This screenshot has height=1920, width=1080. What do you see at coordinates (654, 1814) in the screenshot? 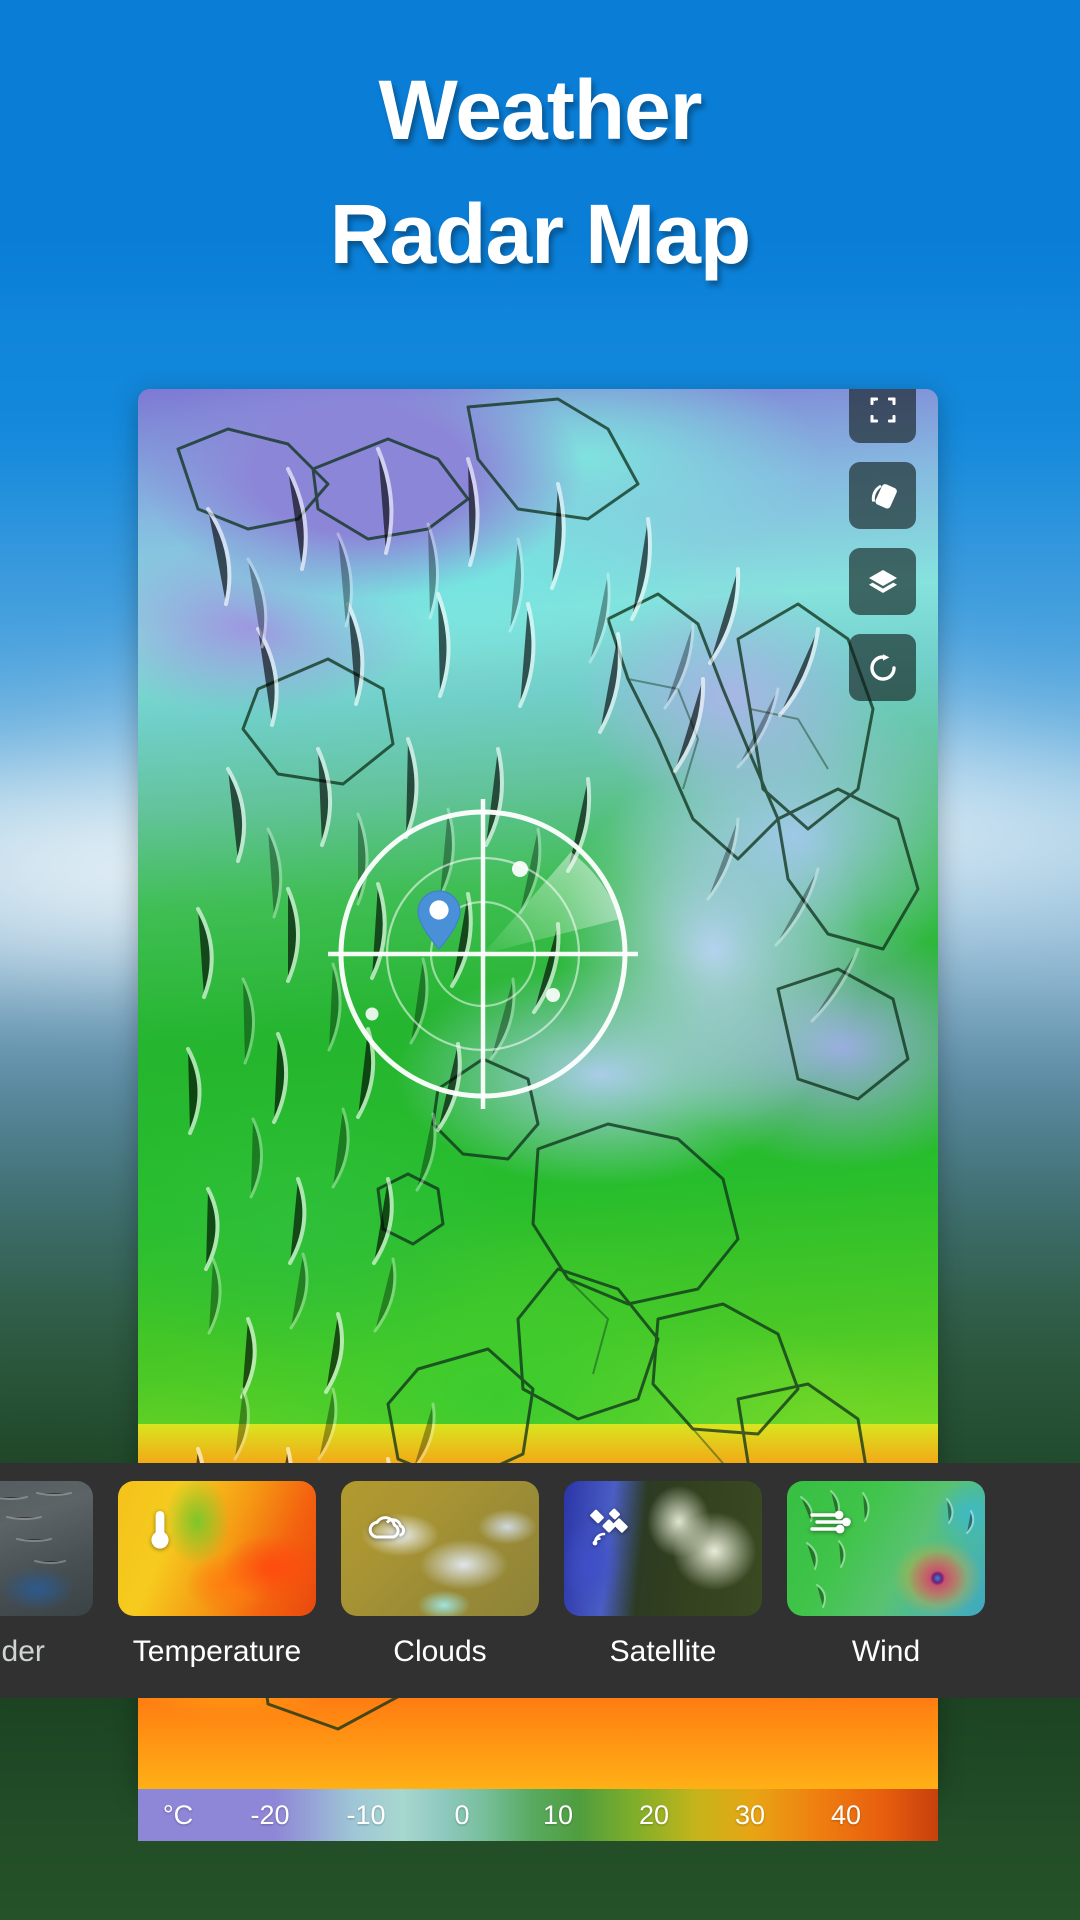
I see `legend-tick-4: 20` at bounding box center [654, 1814].